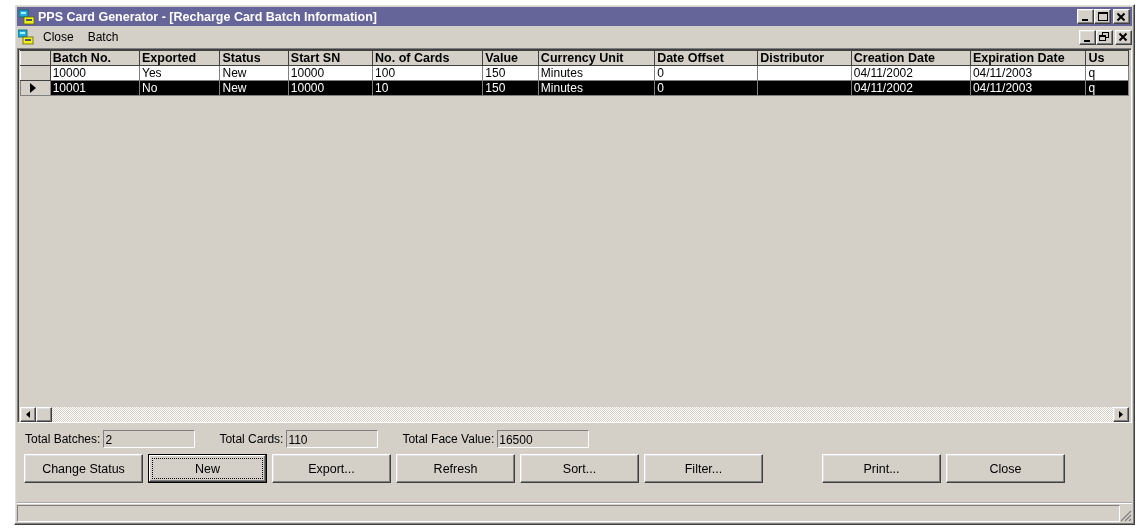  I want to click on field-label: Total Face Value:, so click(448, 439).